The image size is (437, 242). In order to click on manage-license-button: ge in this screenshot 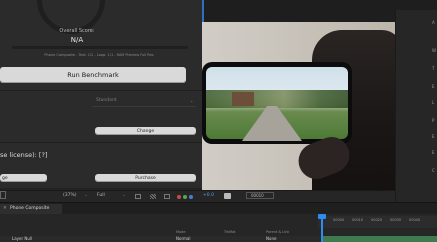, I will do `click(23, 178)`.